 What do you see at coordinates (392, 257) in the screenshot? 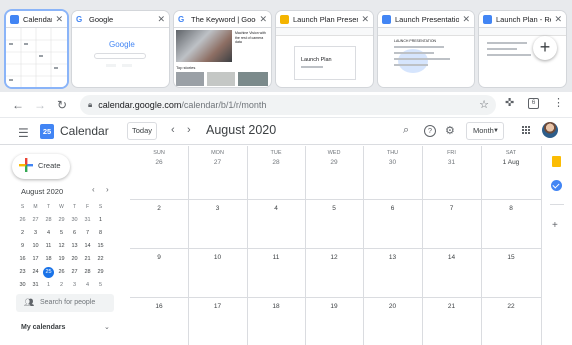
I see `day-cell-number: 13` at bounding box center [392, 257].